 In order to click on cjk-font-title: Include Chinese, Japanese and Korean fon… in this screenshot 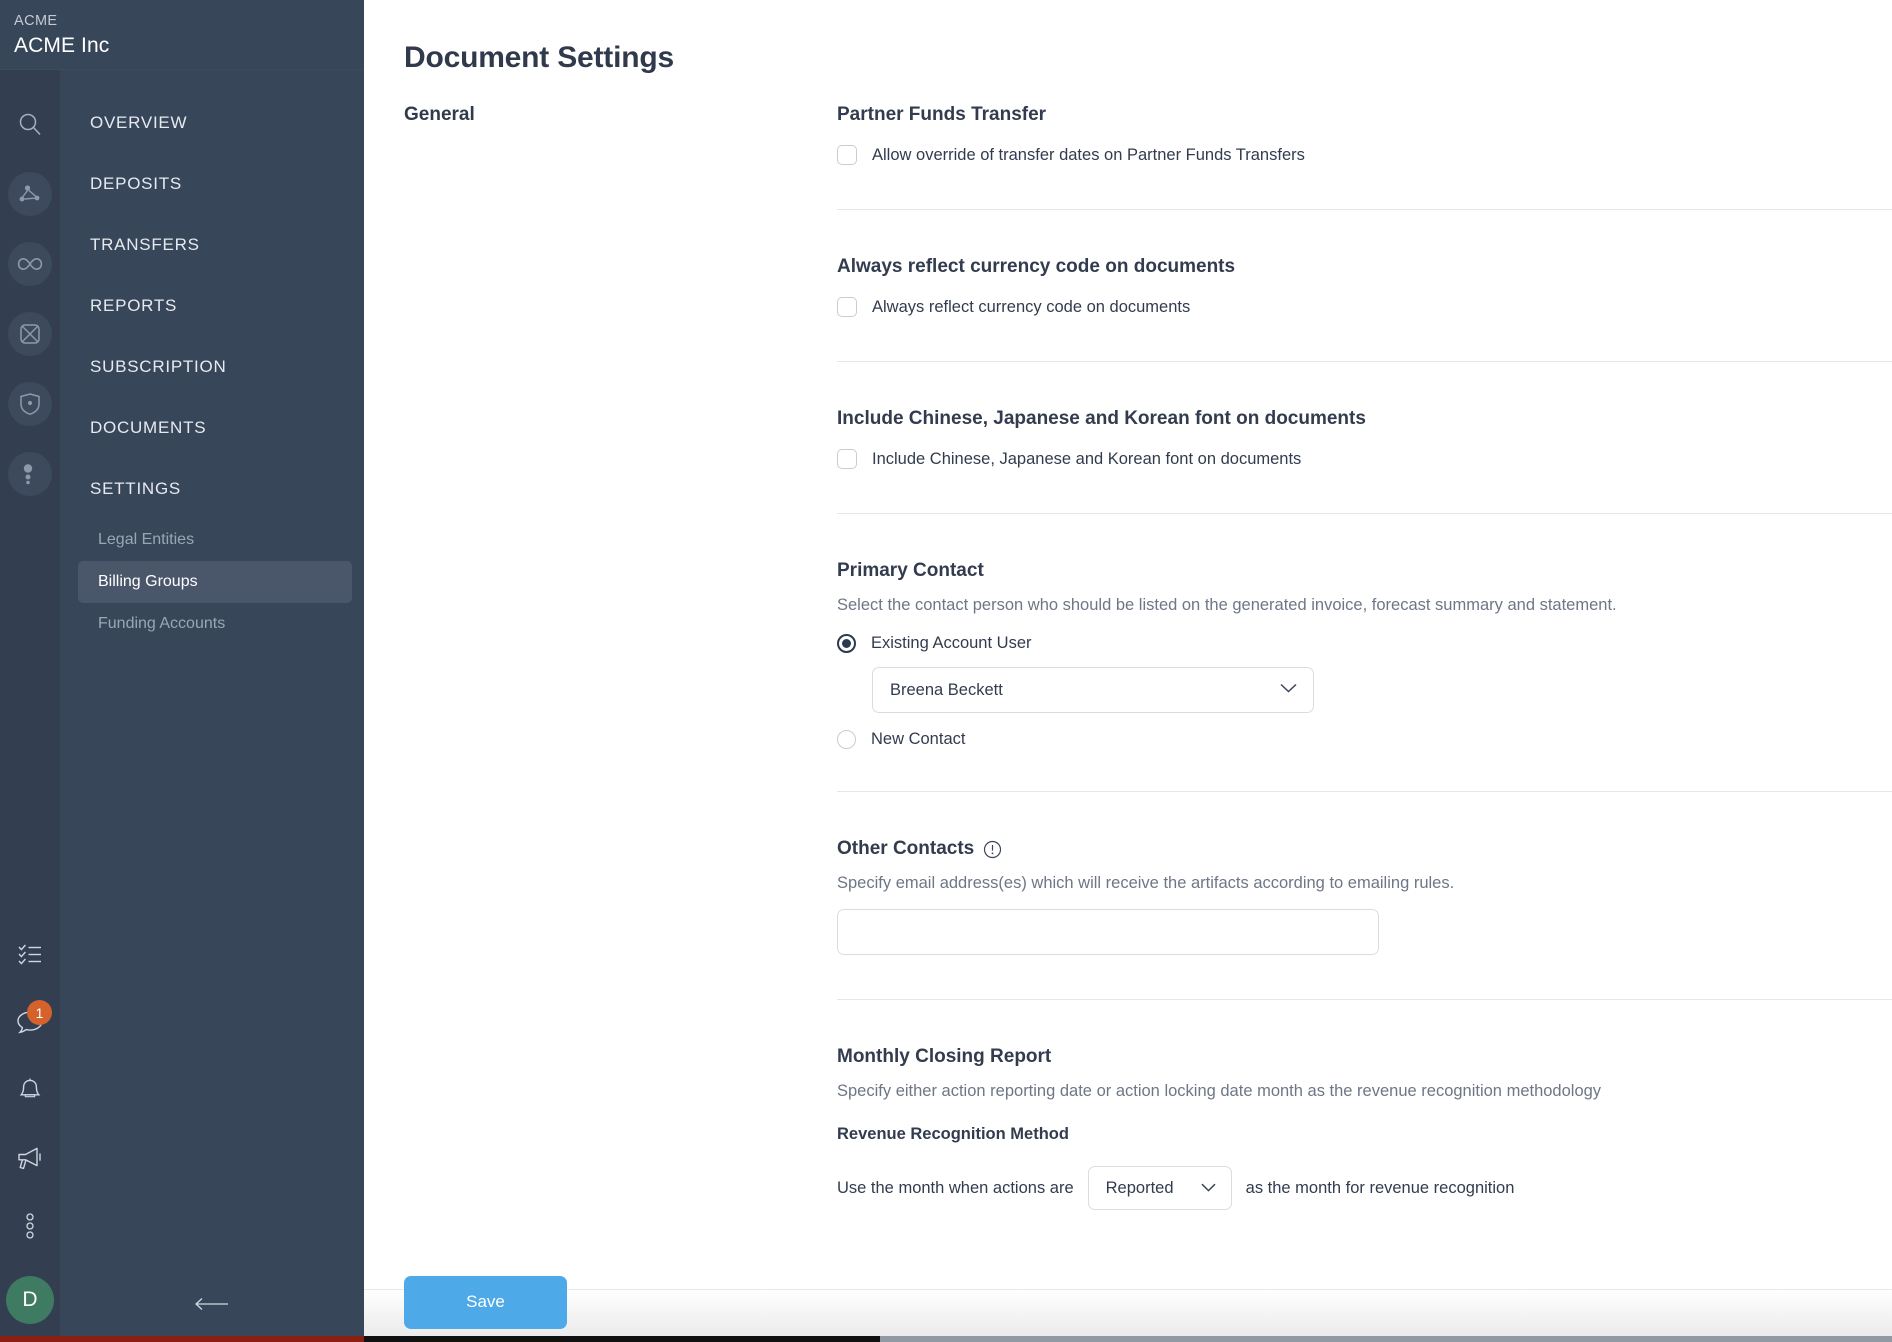, I will do `click(1101, 418)`.